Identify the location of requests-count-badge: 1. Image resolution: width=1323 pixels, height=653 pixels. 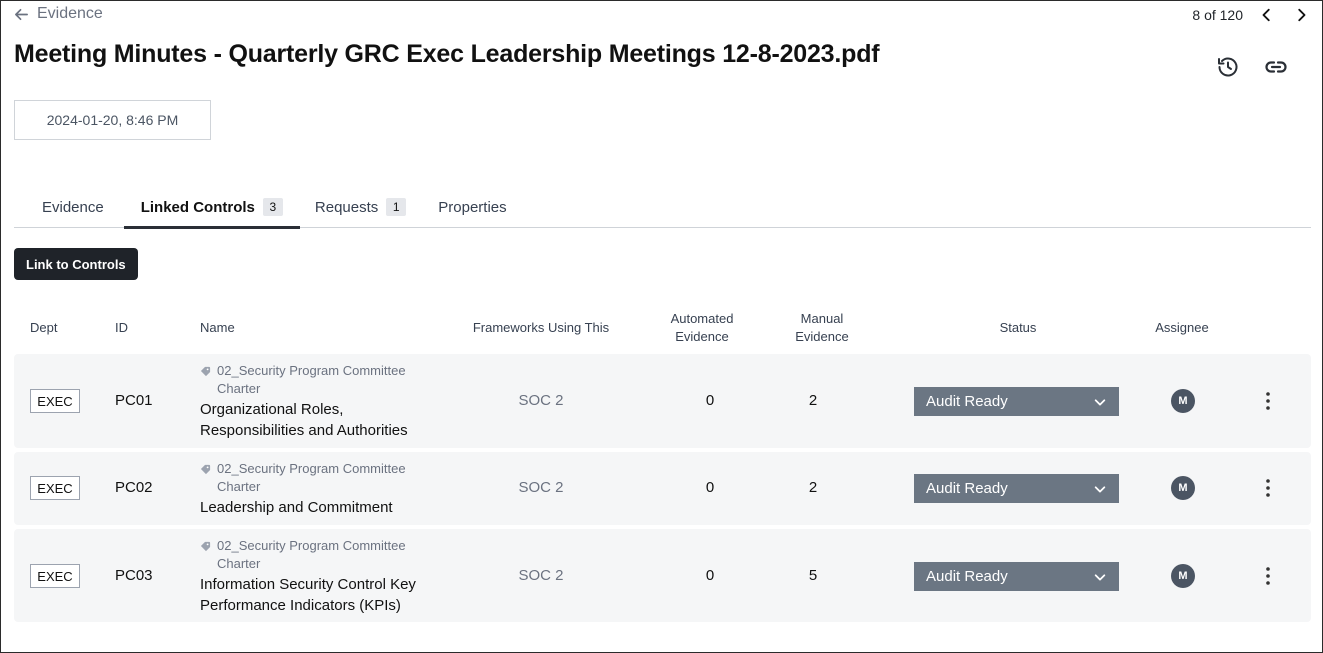
(396, 207).